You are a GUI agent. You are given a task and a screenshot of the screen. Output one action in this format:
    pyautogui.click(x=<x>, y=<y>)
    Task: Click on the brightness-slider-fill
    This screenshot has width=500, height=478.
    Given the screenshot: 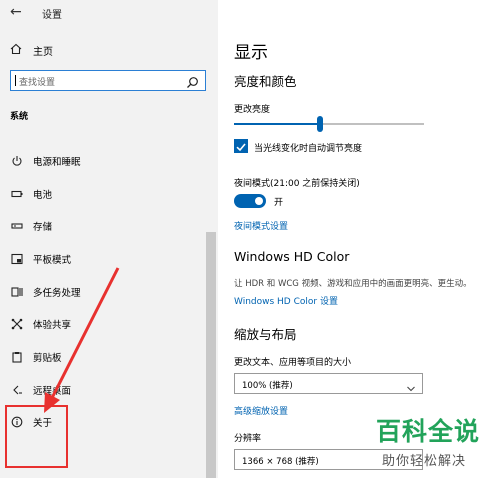 What is the action you would take?
    pyautogui.click(x=277, y=124)
    